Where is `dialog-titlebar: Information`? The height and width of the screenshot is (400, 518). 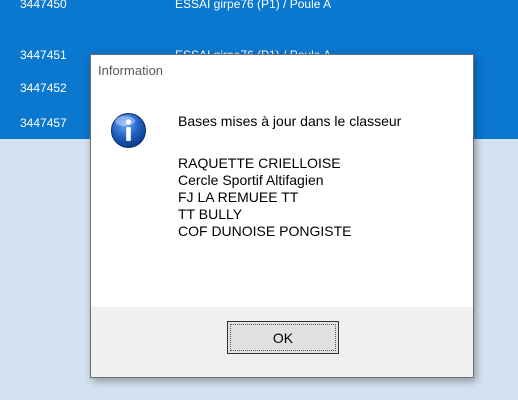 dialog-titlebar: Information is located at coordinates (282, 70).